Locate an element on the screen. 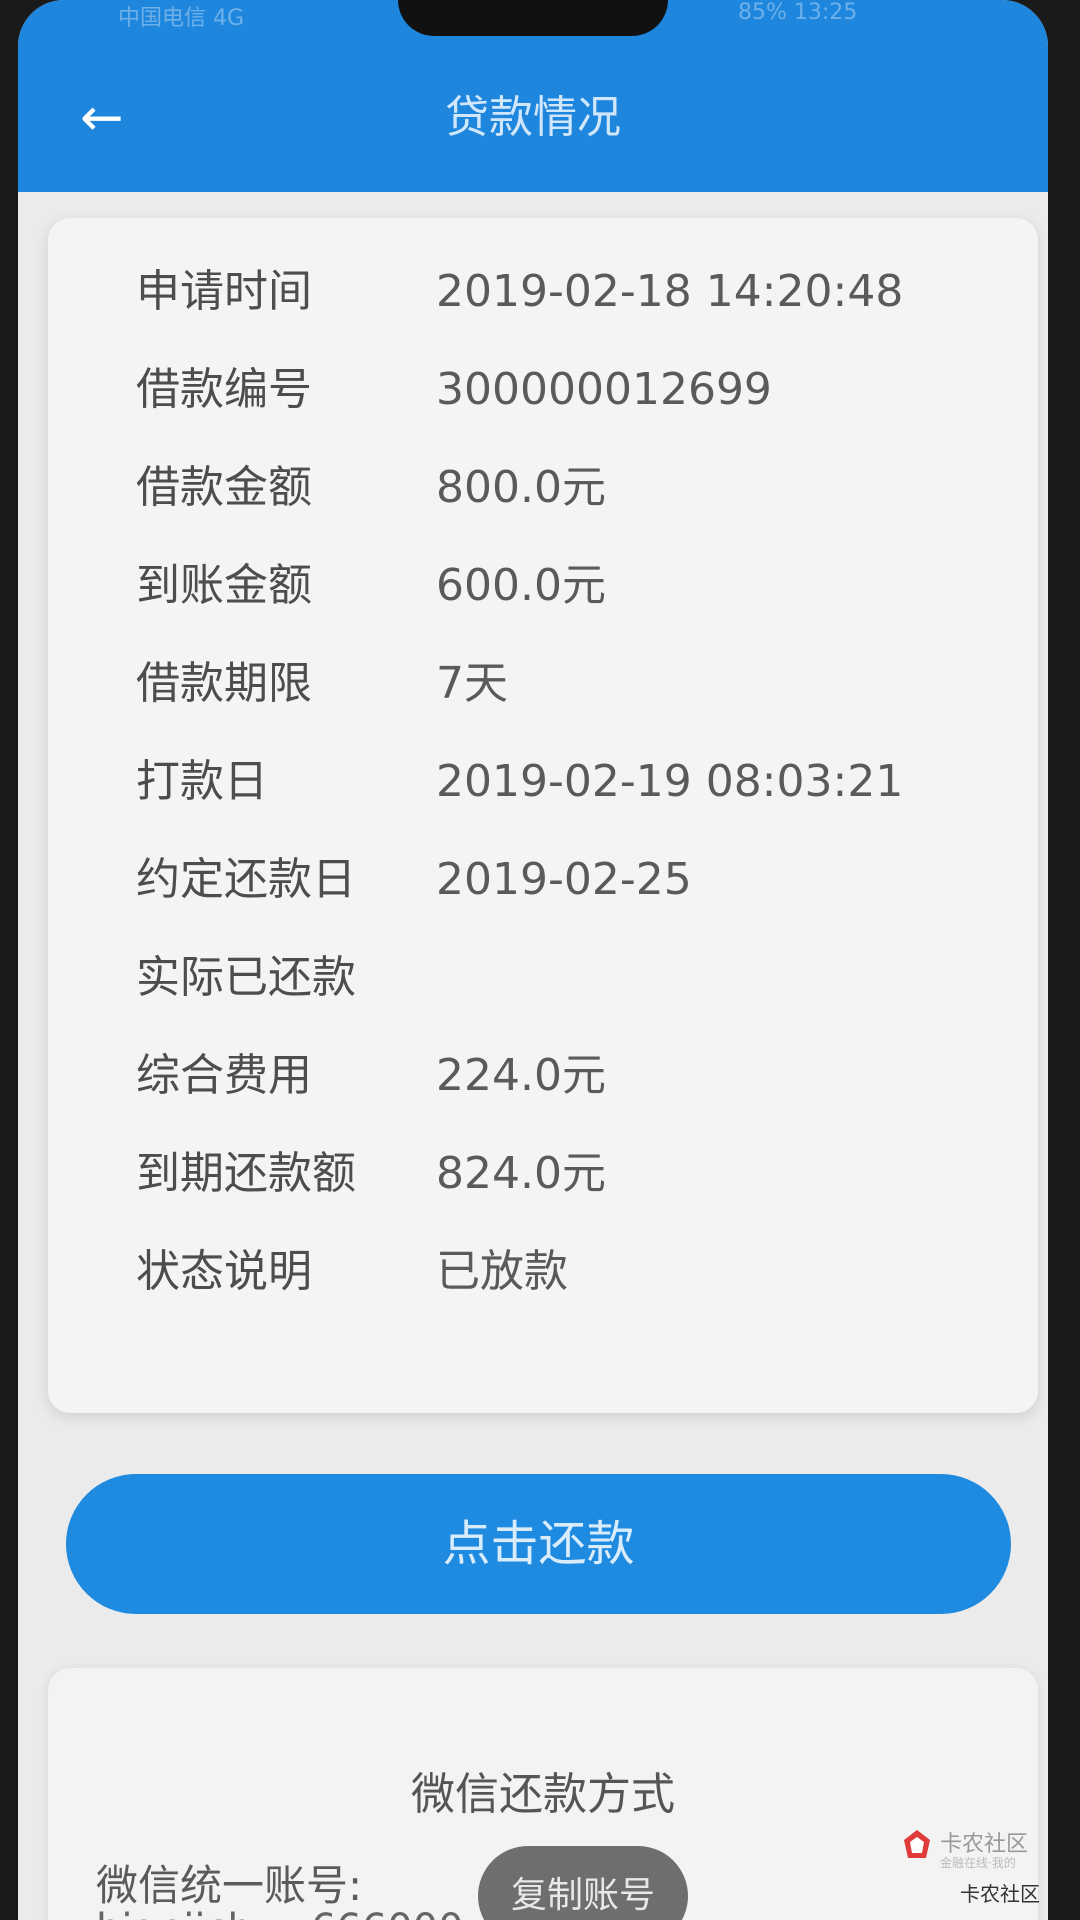  repay-button: 点击还款 is located at coordinates (538, 1544).